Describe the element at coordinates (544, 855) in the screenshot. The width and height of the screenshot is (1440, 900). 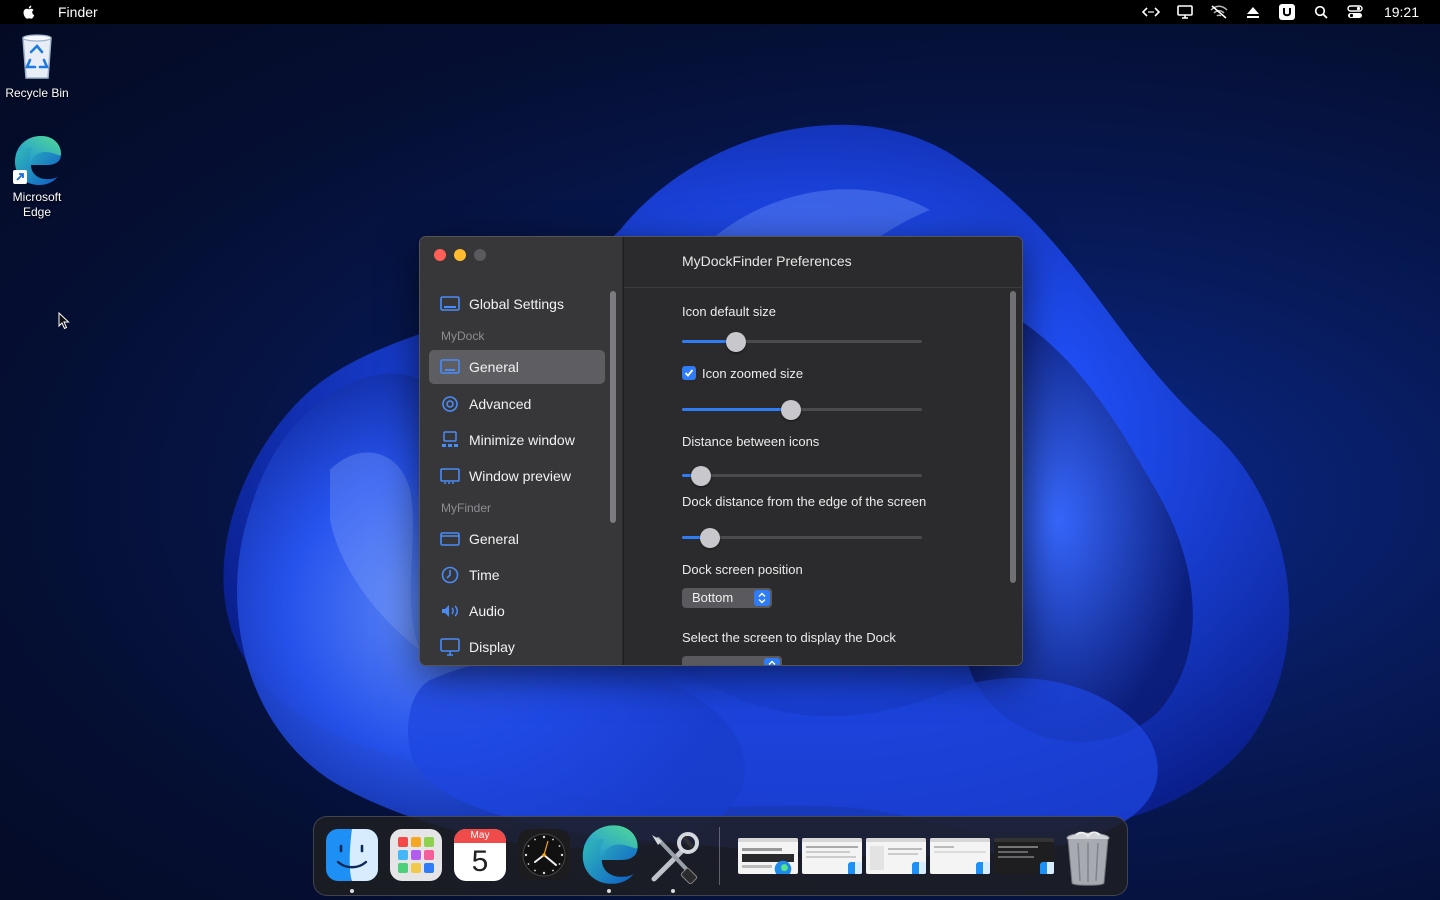
I see `dock-clock-icon` at that location.